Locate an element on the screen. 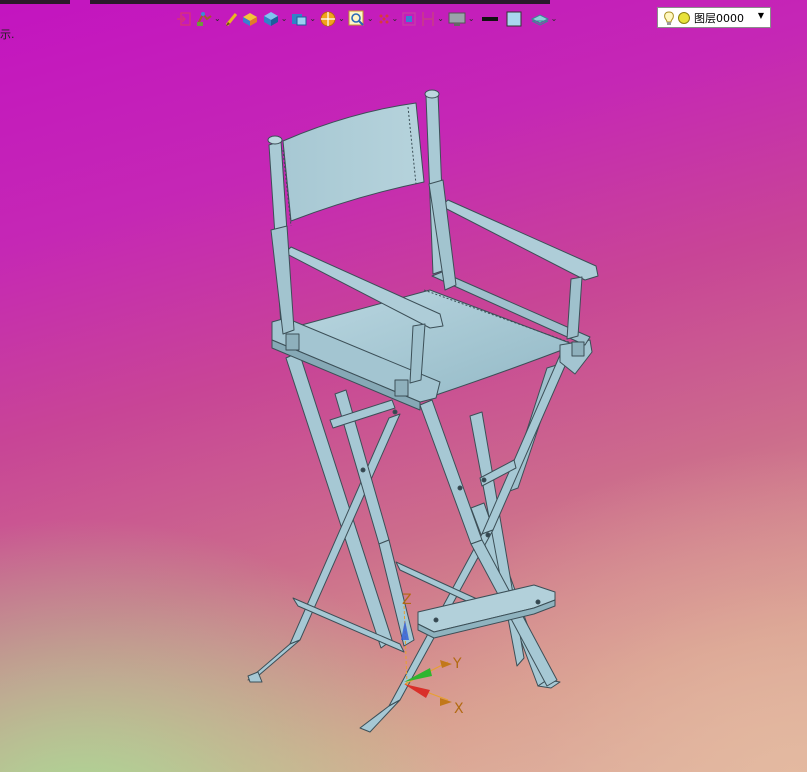 The image size is (807, 772). fit-view-icon is located at coordinates (409, 19).